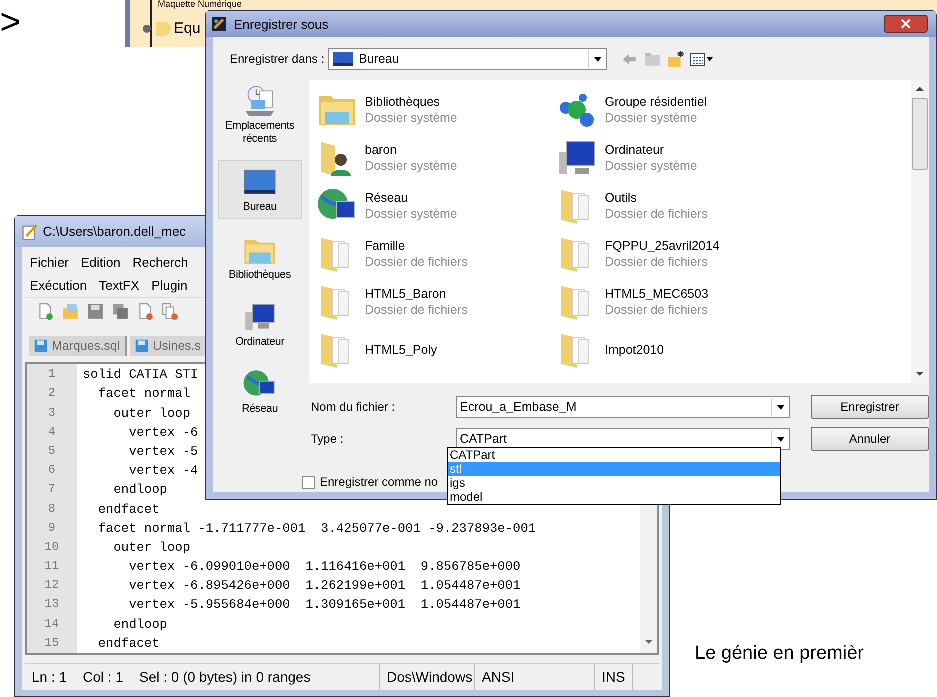 This screenshot has height=697, width=937. Describe the element at coordinates (163, 451) in the screenshot. I see `code-line: vertex -5` at that location.